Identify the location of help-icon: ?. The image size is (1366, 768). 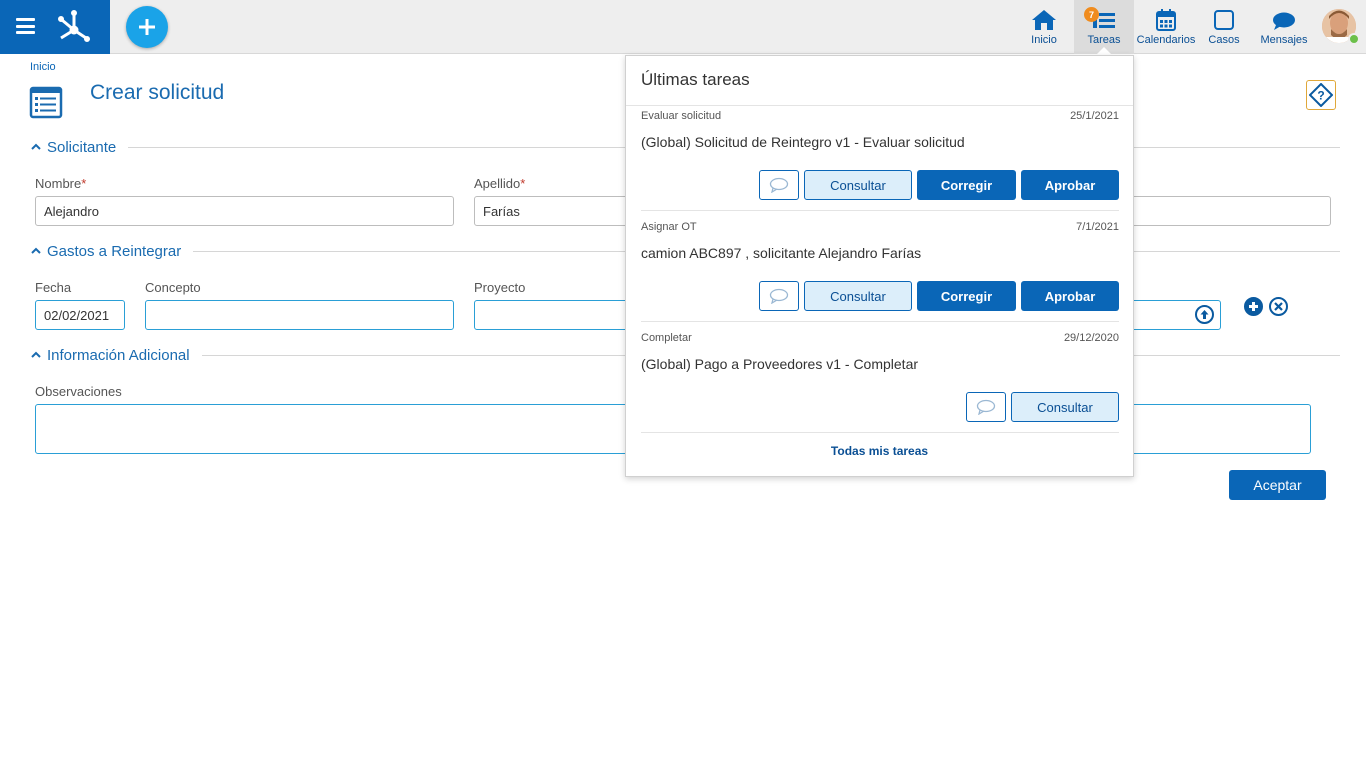
(1321, 95).